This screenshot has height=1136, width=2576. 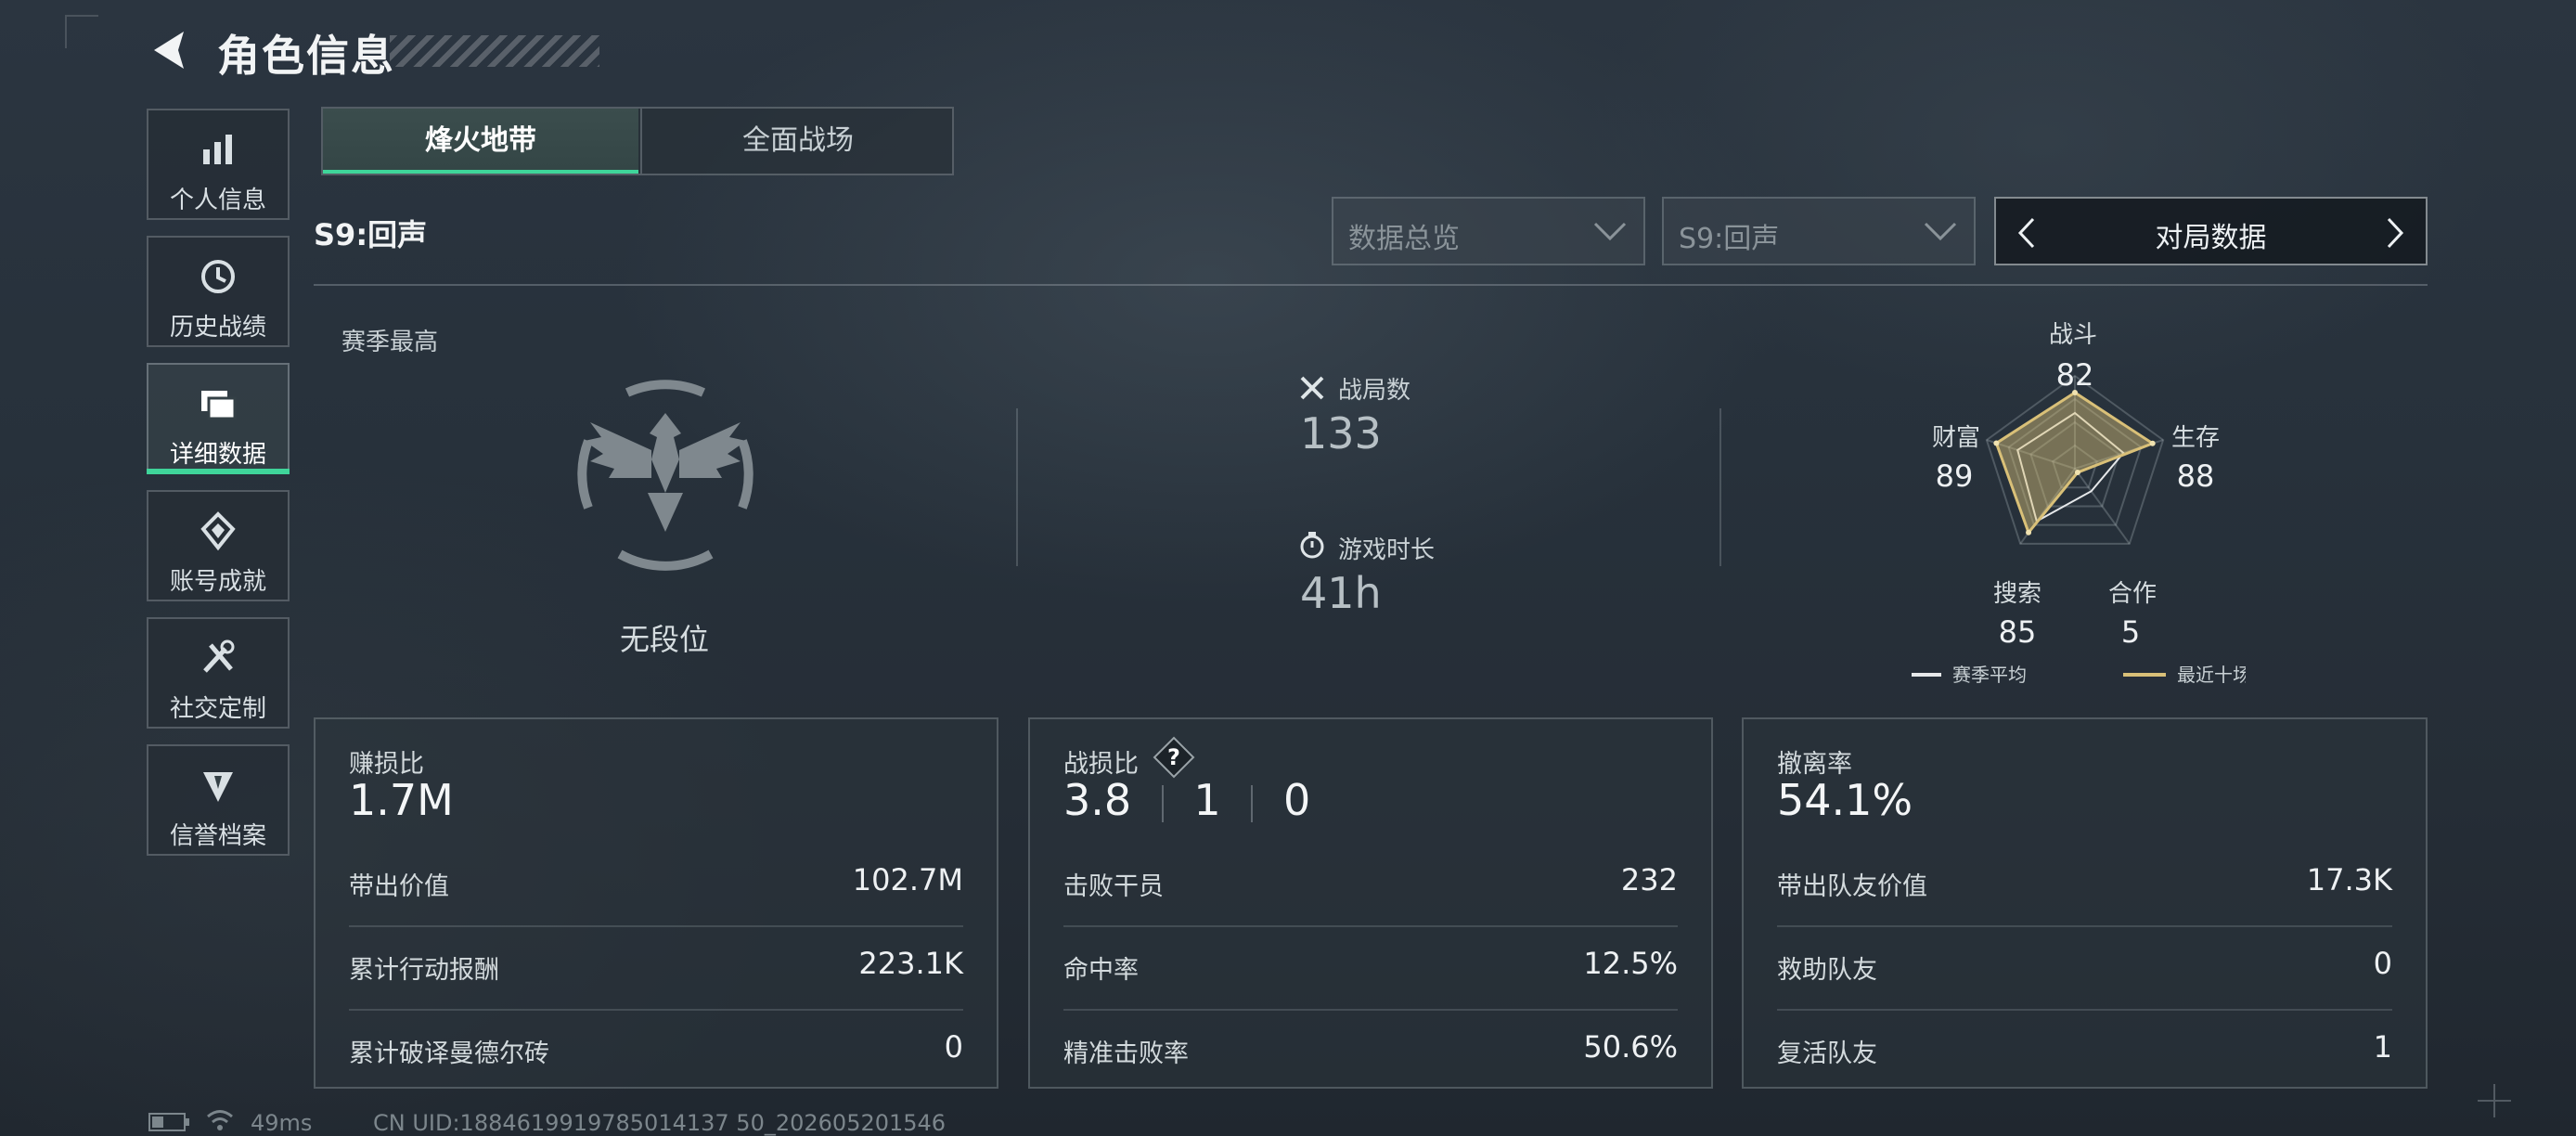 I want to click on rank-value: 无段位, so click(x=665, y=639).